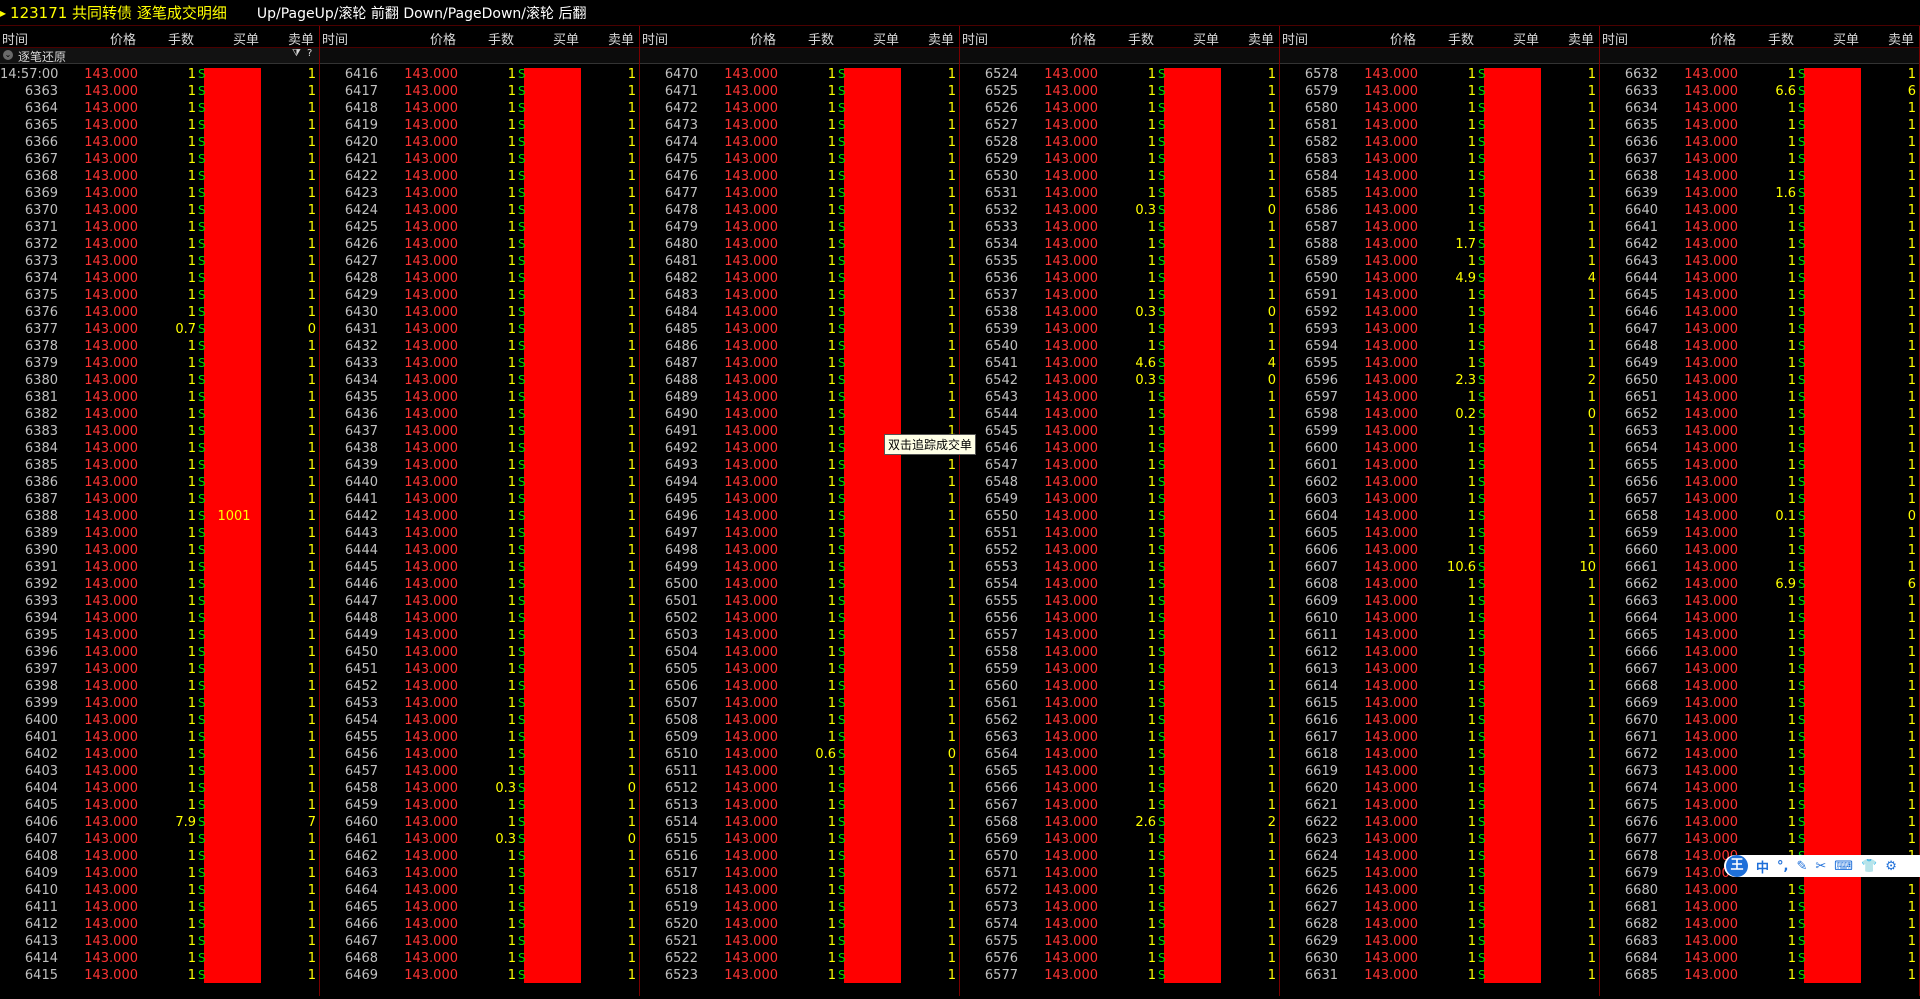 The width and height of the screenshot is (1920, 999). Describe the element at coordinates (1759, 177) in the screenshot. I see `table-row: 6638 143.000 1 S 1` at that location.